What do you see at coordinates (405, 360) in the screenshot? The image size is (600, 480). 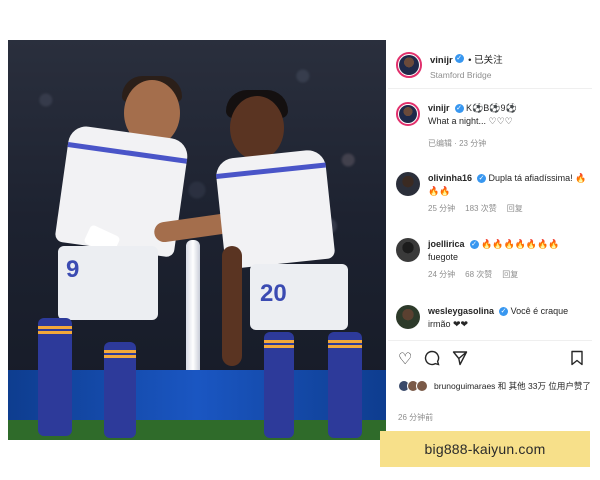 I see `heart-icon: ♡` at bounding box center [405, 360].